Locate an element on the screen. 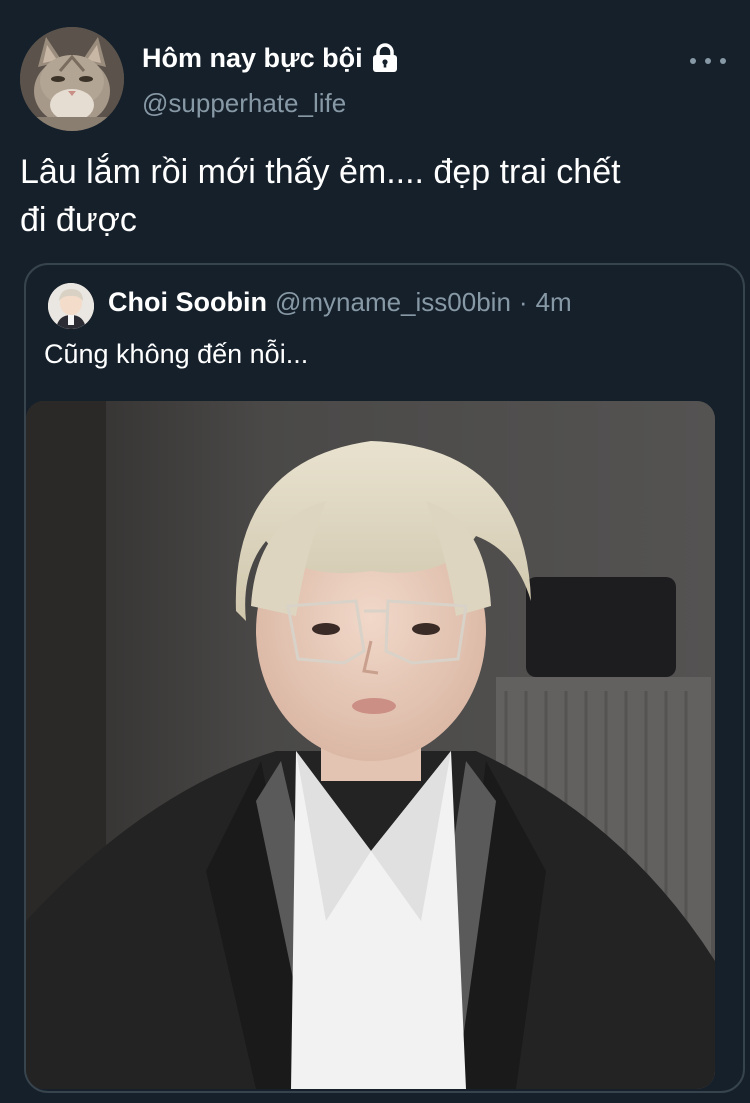 The image size is (750, 1103). quoted-tweet-header: Choi Soobin @myname_iss00bin · 4m is located at coordinates (340, 305).